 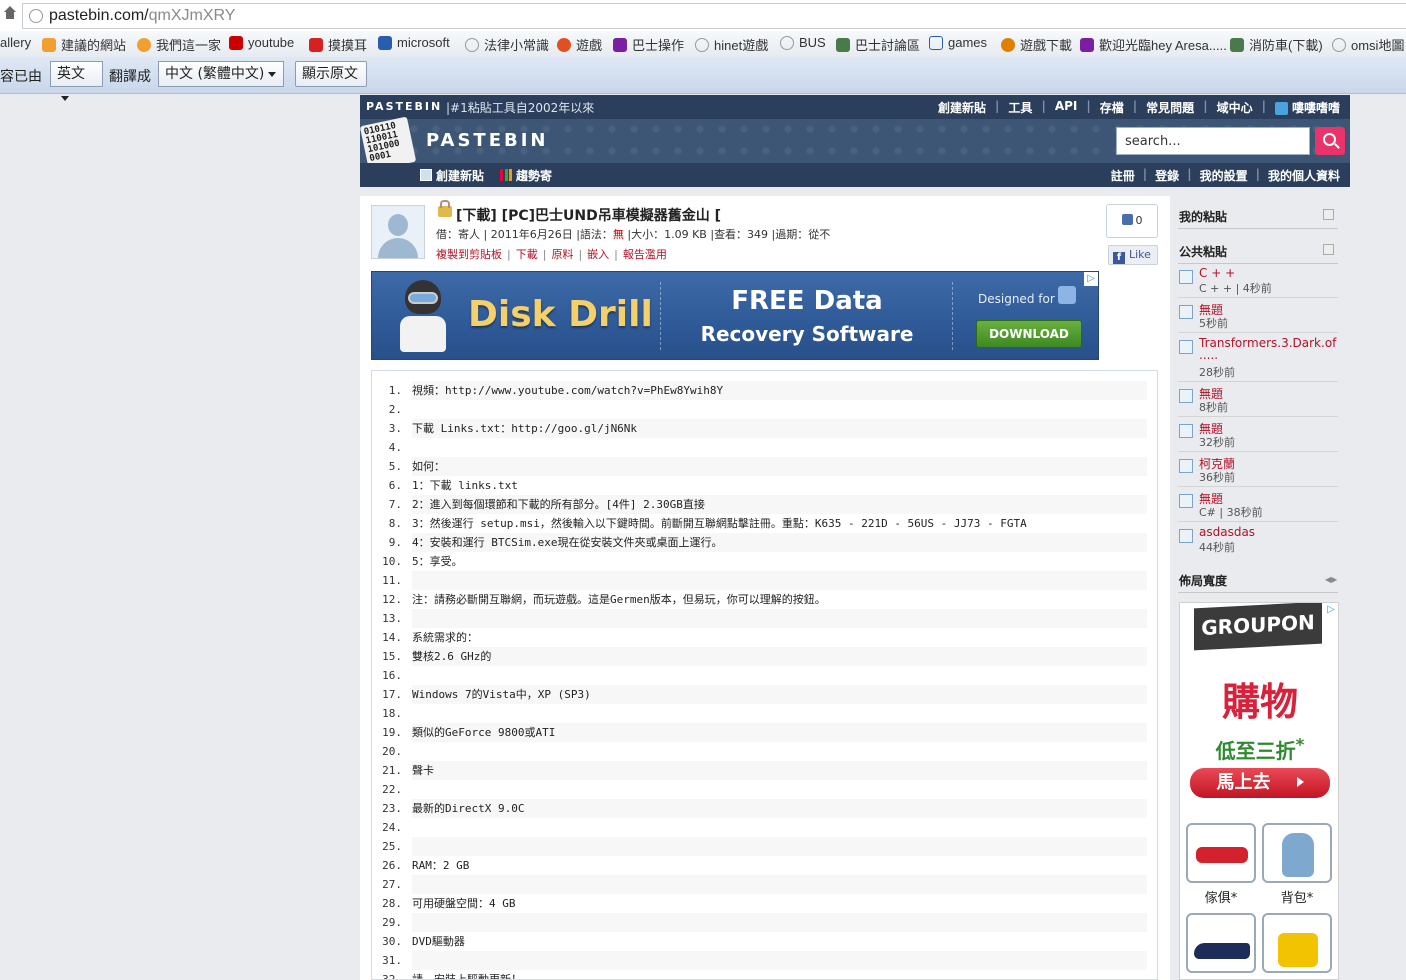 What do you see at coordinates (1331, 579) in the screenshot?
I see `resize-arrows-icon: ◀▶` at bounding box center [1331, 579].